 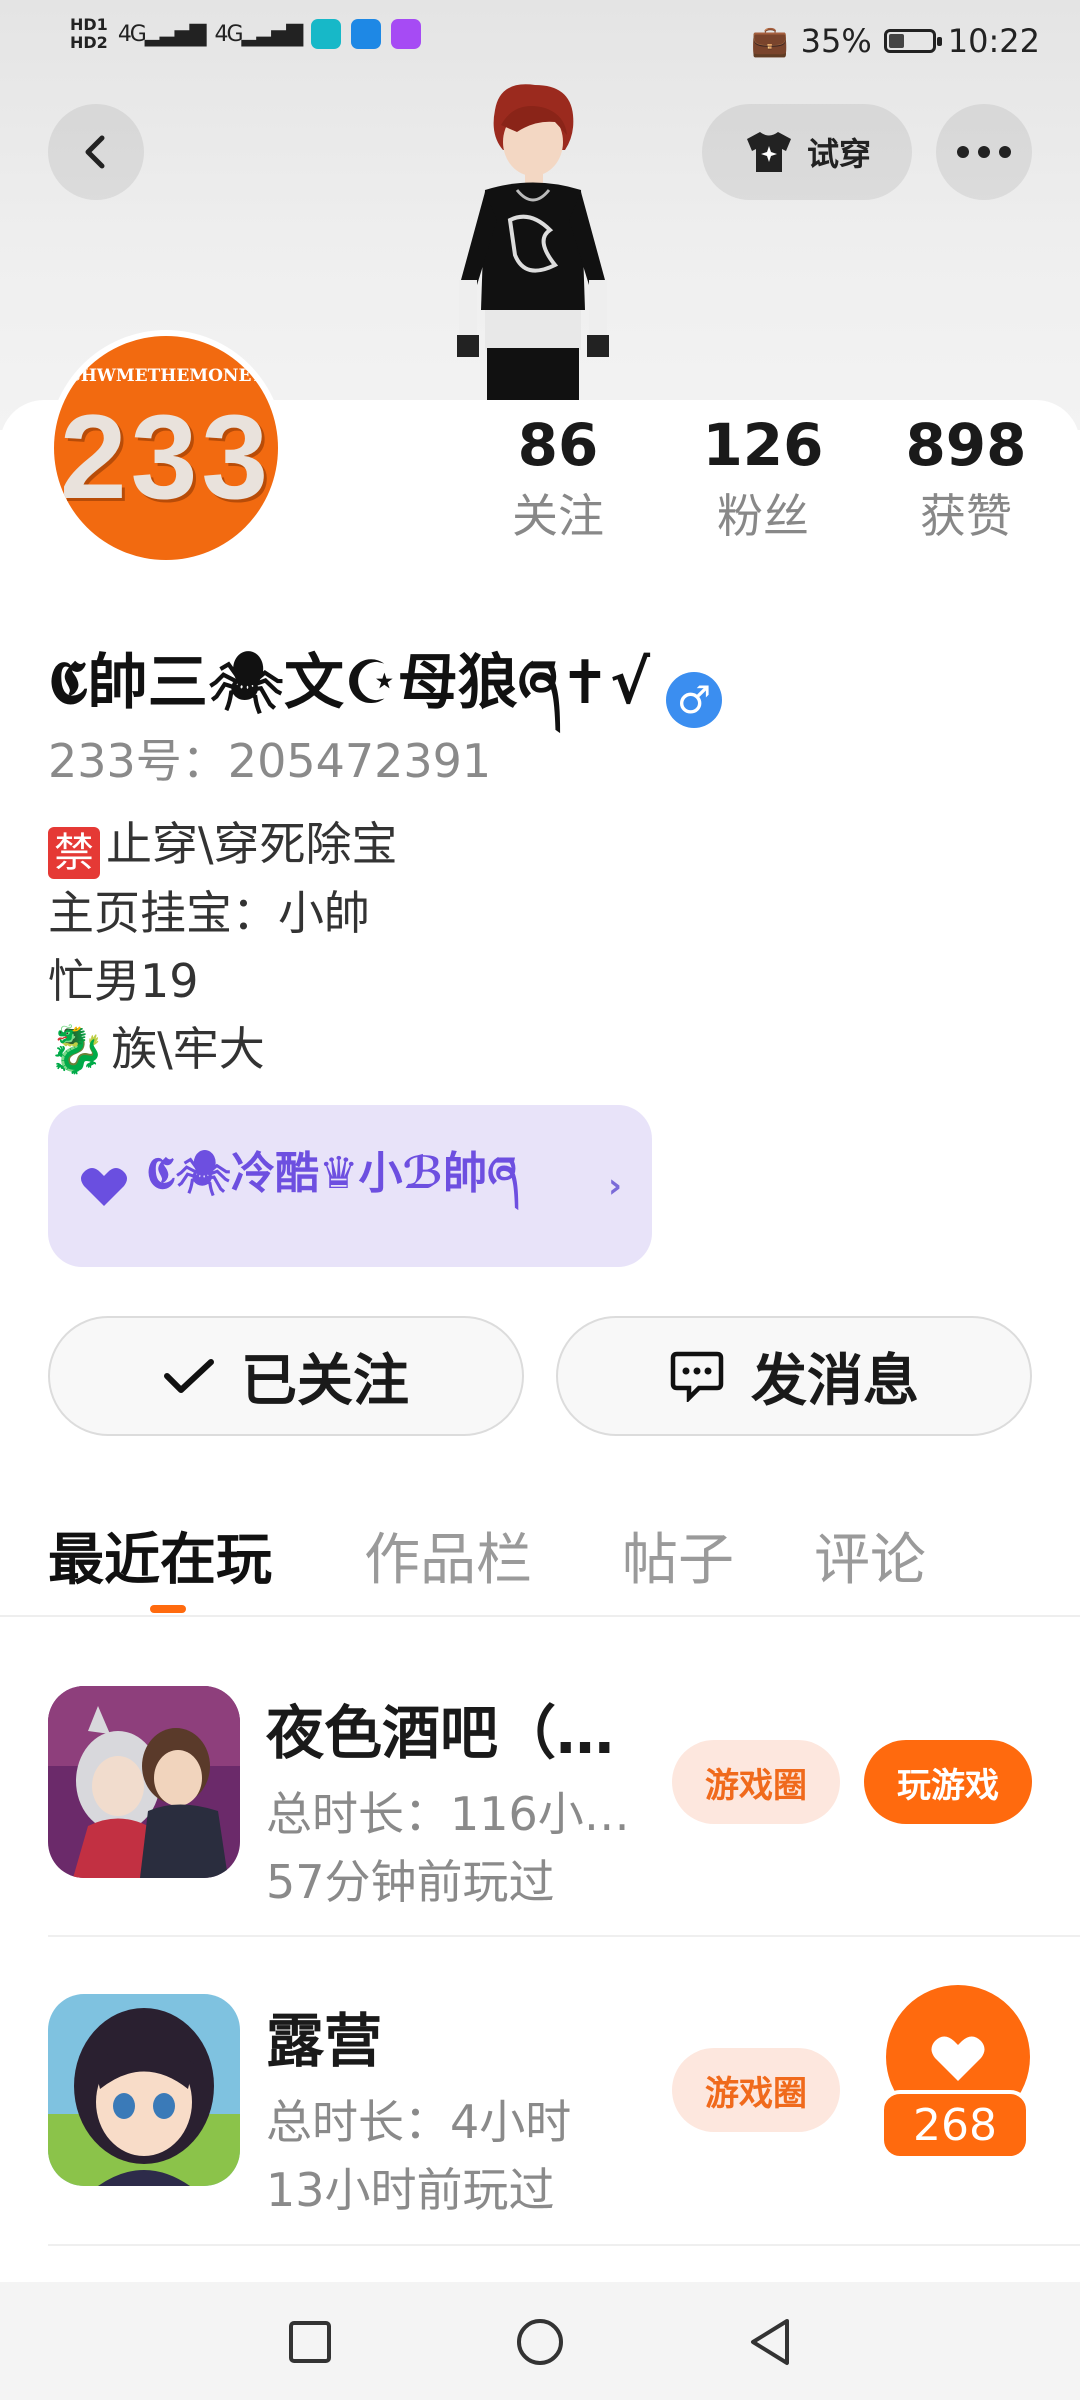 I want to click on more-button, so click(x=984, y=152).